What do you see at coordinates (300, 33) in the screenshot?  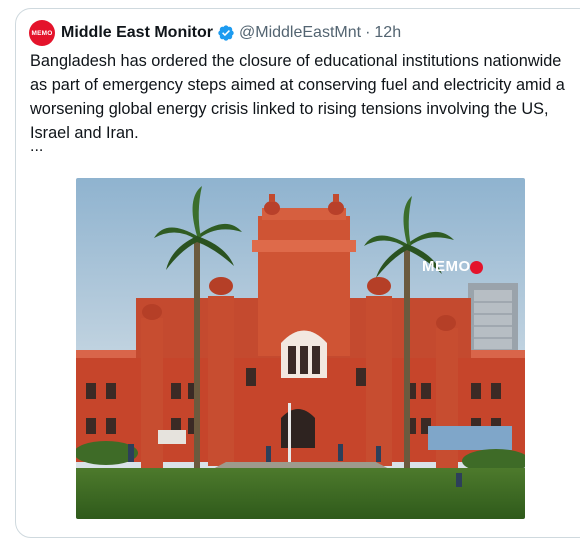 I see `handle: @MiddleEastMnt` at bounding box center [300, 33].